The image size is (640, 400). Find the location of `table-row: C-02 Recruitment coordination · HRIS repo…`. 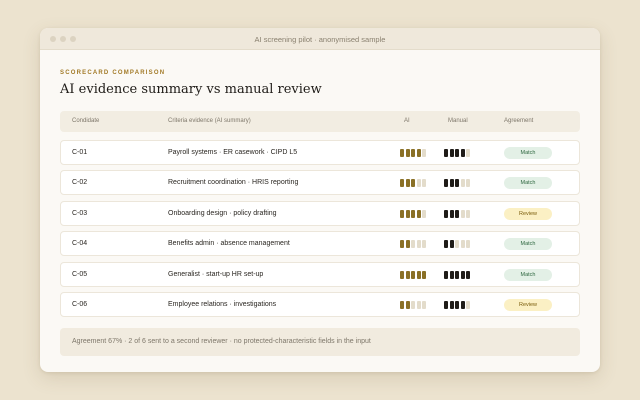

table-row: C-02 Recruitment coordination · HRIS repo… is located at coordinates (320, 183).